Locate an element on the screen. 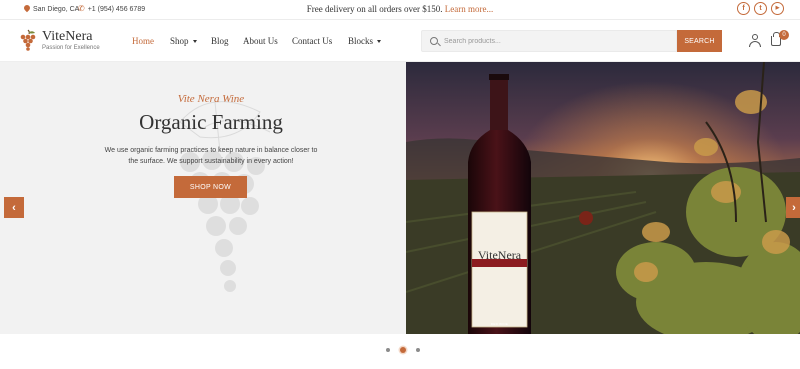  chevron-right-icon: › is located at coordinates (794, 207).